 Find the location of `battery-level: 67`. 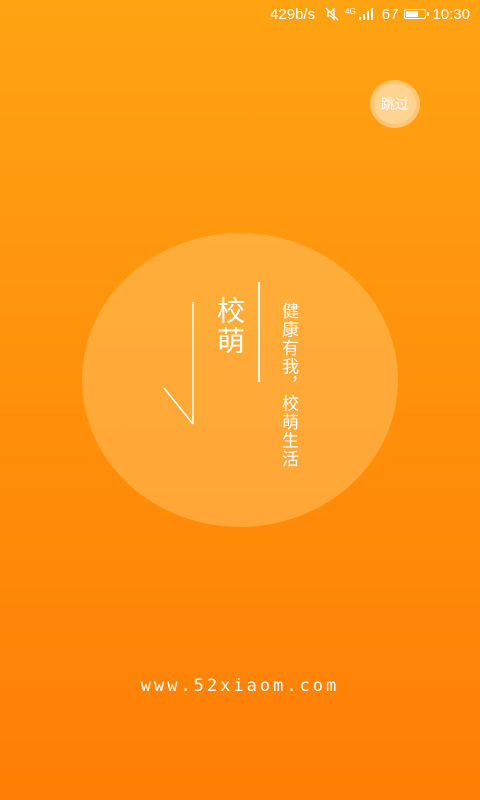

battery-level: 67 is located at coordinates (390, 14).